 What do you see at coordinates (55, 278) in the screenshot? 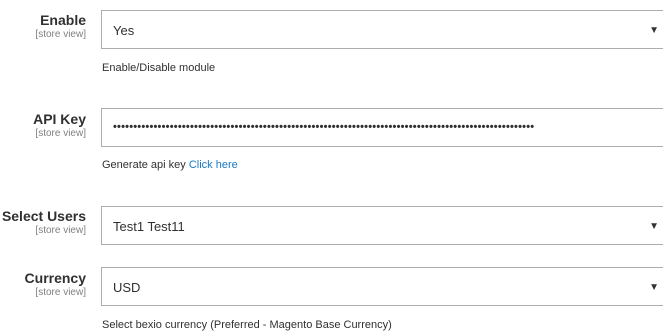
I see `currency-label: Currency` at bounding box center [55, 278].